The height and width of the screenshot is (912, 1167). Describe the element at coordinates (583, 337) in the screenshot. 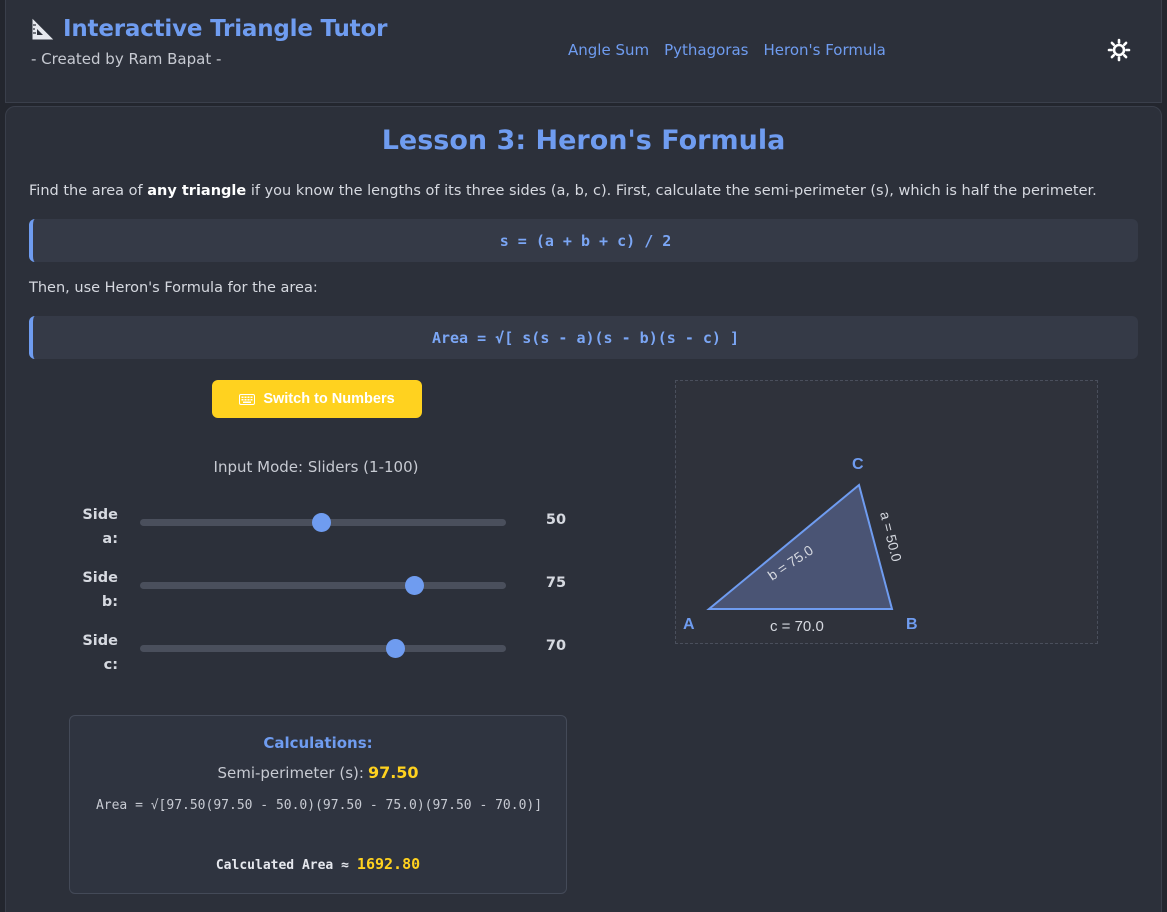

I see `heron-area-formula: Area = √[ s(s - a)(s - b)(s - c) ]` at that location.